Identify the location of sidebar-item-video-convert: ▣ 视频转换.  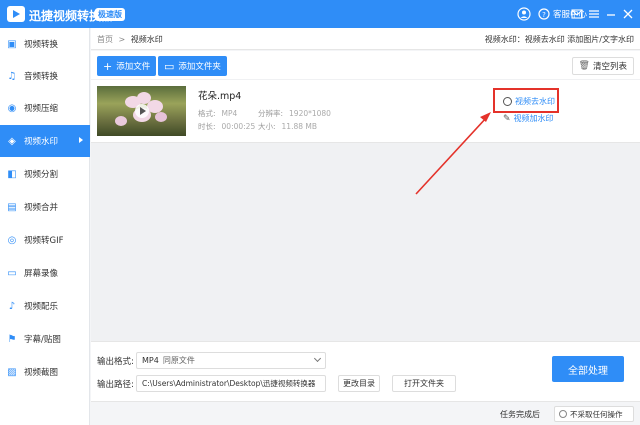
(45, 44).